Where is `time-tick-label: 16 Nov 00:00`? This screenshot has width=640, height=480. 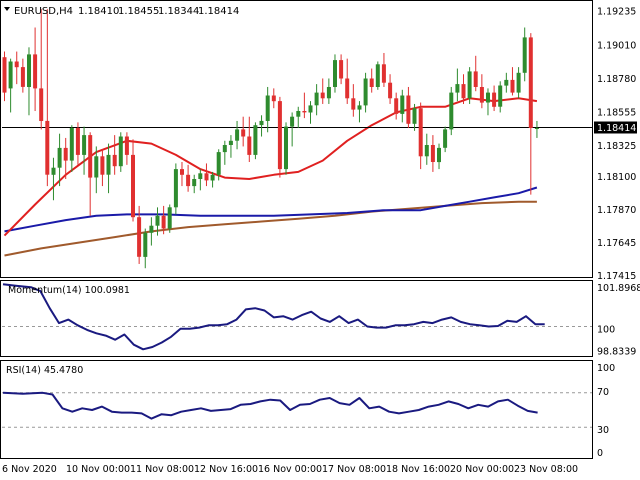 time-tick-label: 16 Nov 00:00 is located at coordinates (290, 469).